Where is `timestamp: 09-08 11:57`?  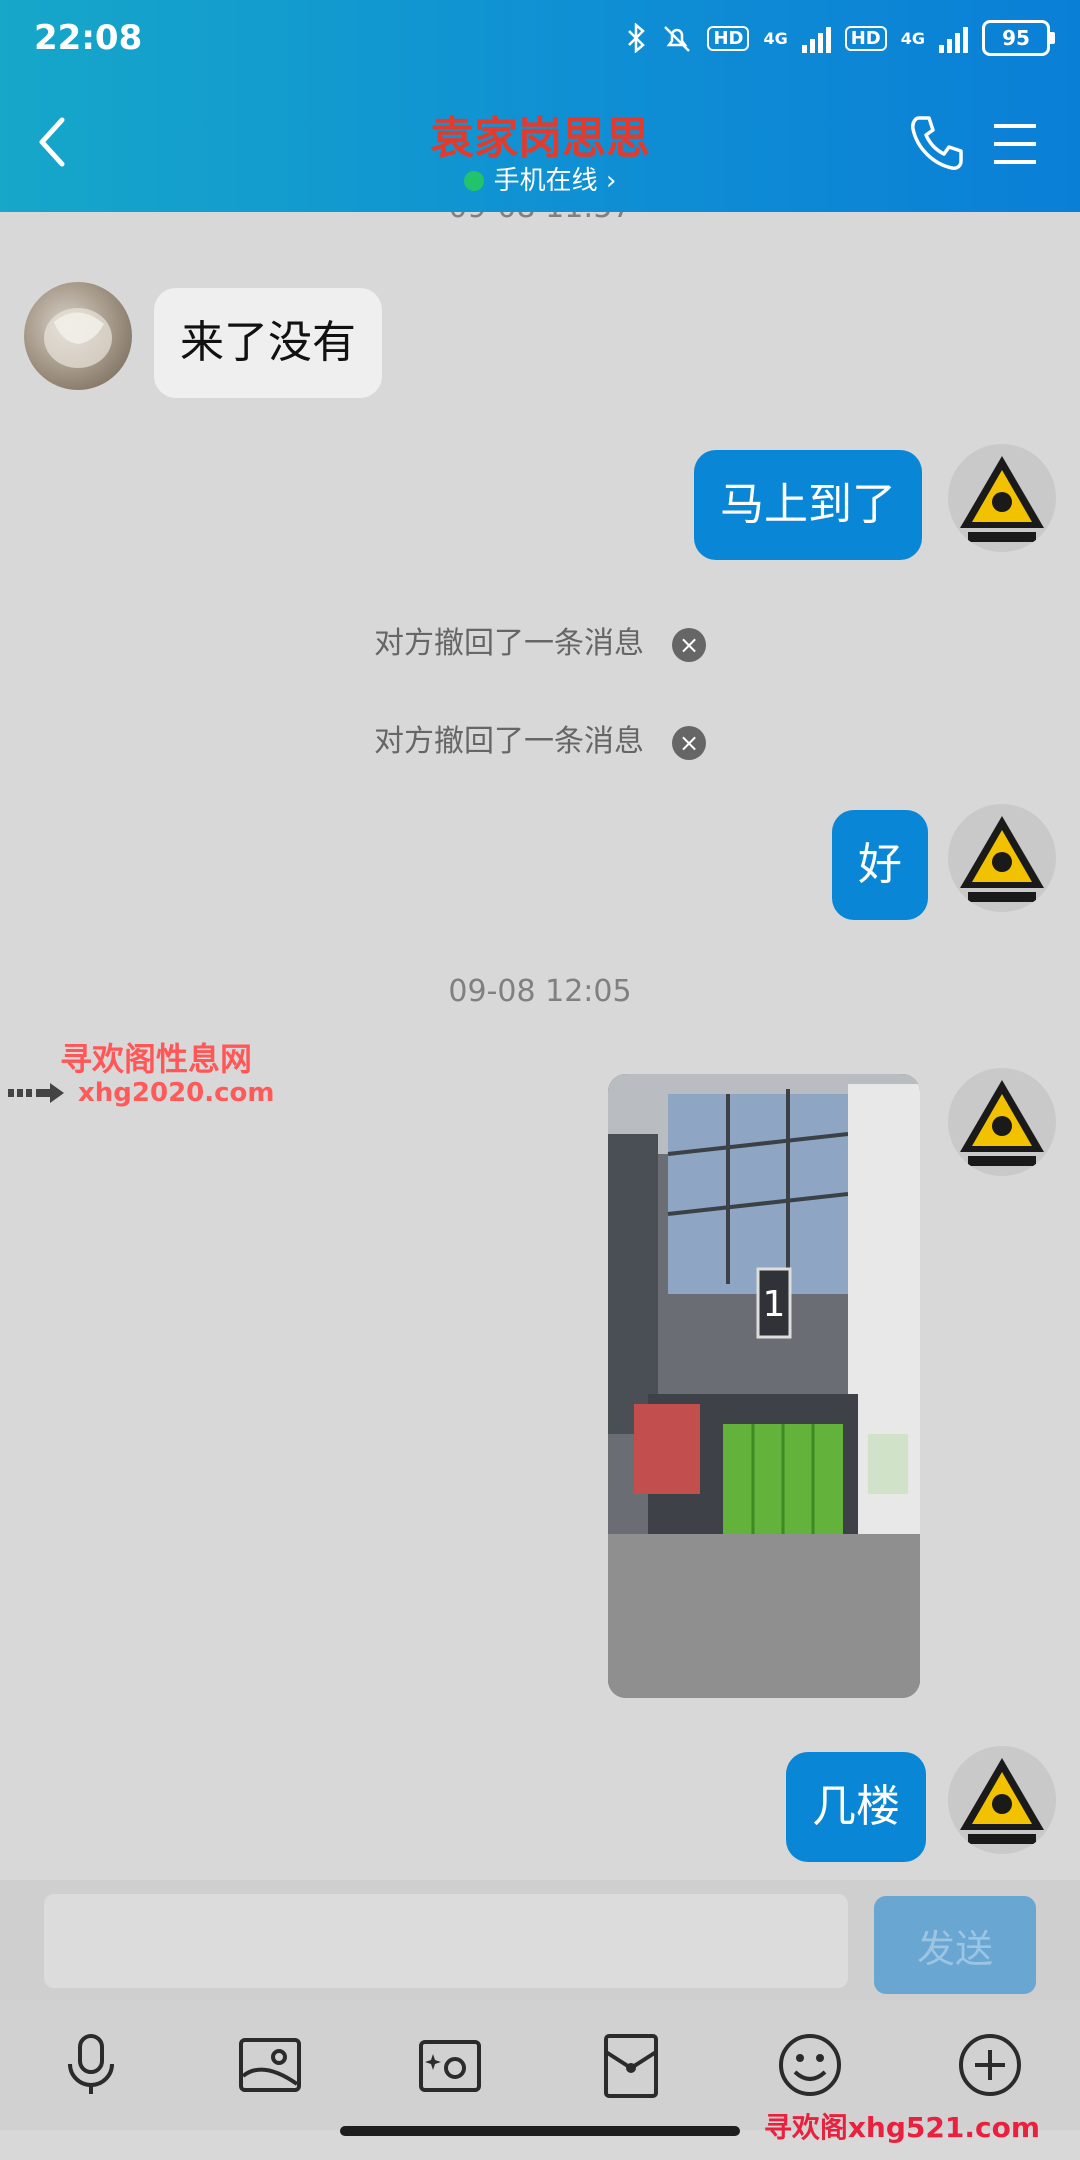
timestamp: 09-08 11:57 is located at coordinates (540, 218).